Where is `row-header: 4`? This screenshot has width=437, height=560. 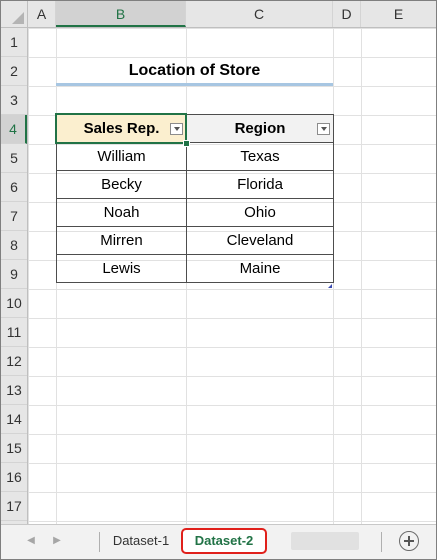 row-header: 4 is located at coordinates (14, 129).